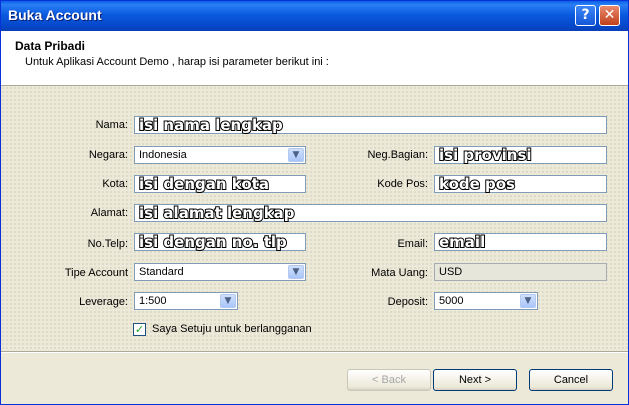 This screenshot has width=629, height=405. Describe the element at coordinates (204, 184) in the screenshot. I see `kota-value: isi dengan kota` at that location.